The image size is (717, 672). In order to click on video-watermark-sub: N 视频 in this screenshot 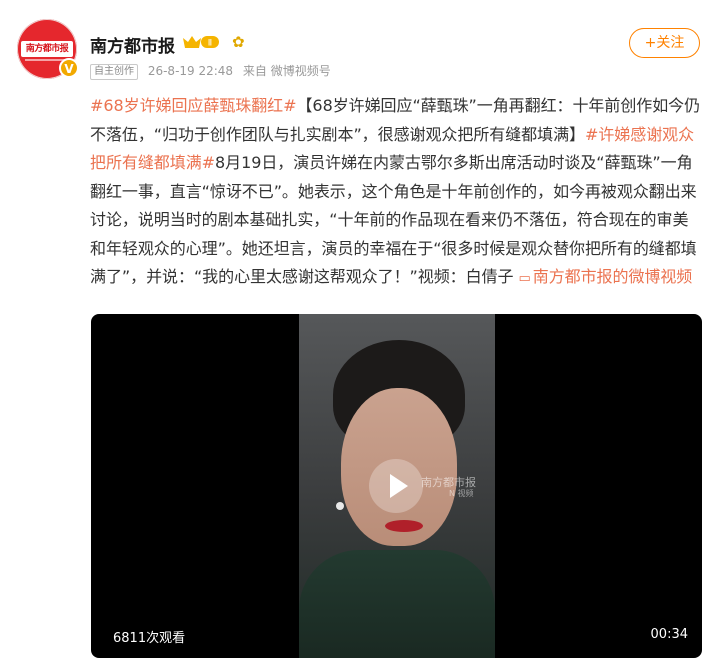, I will do `click(461, 493)`.